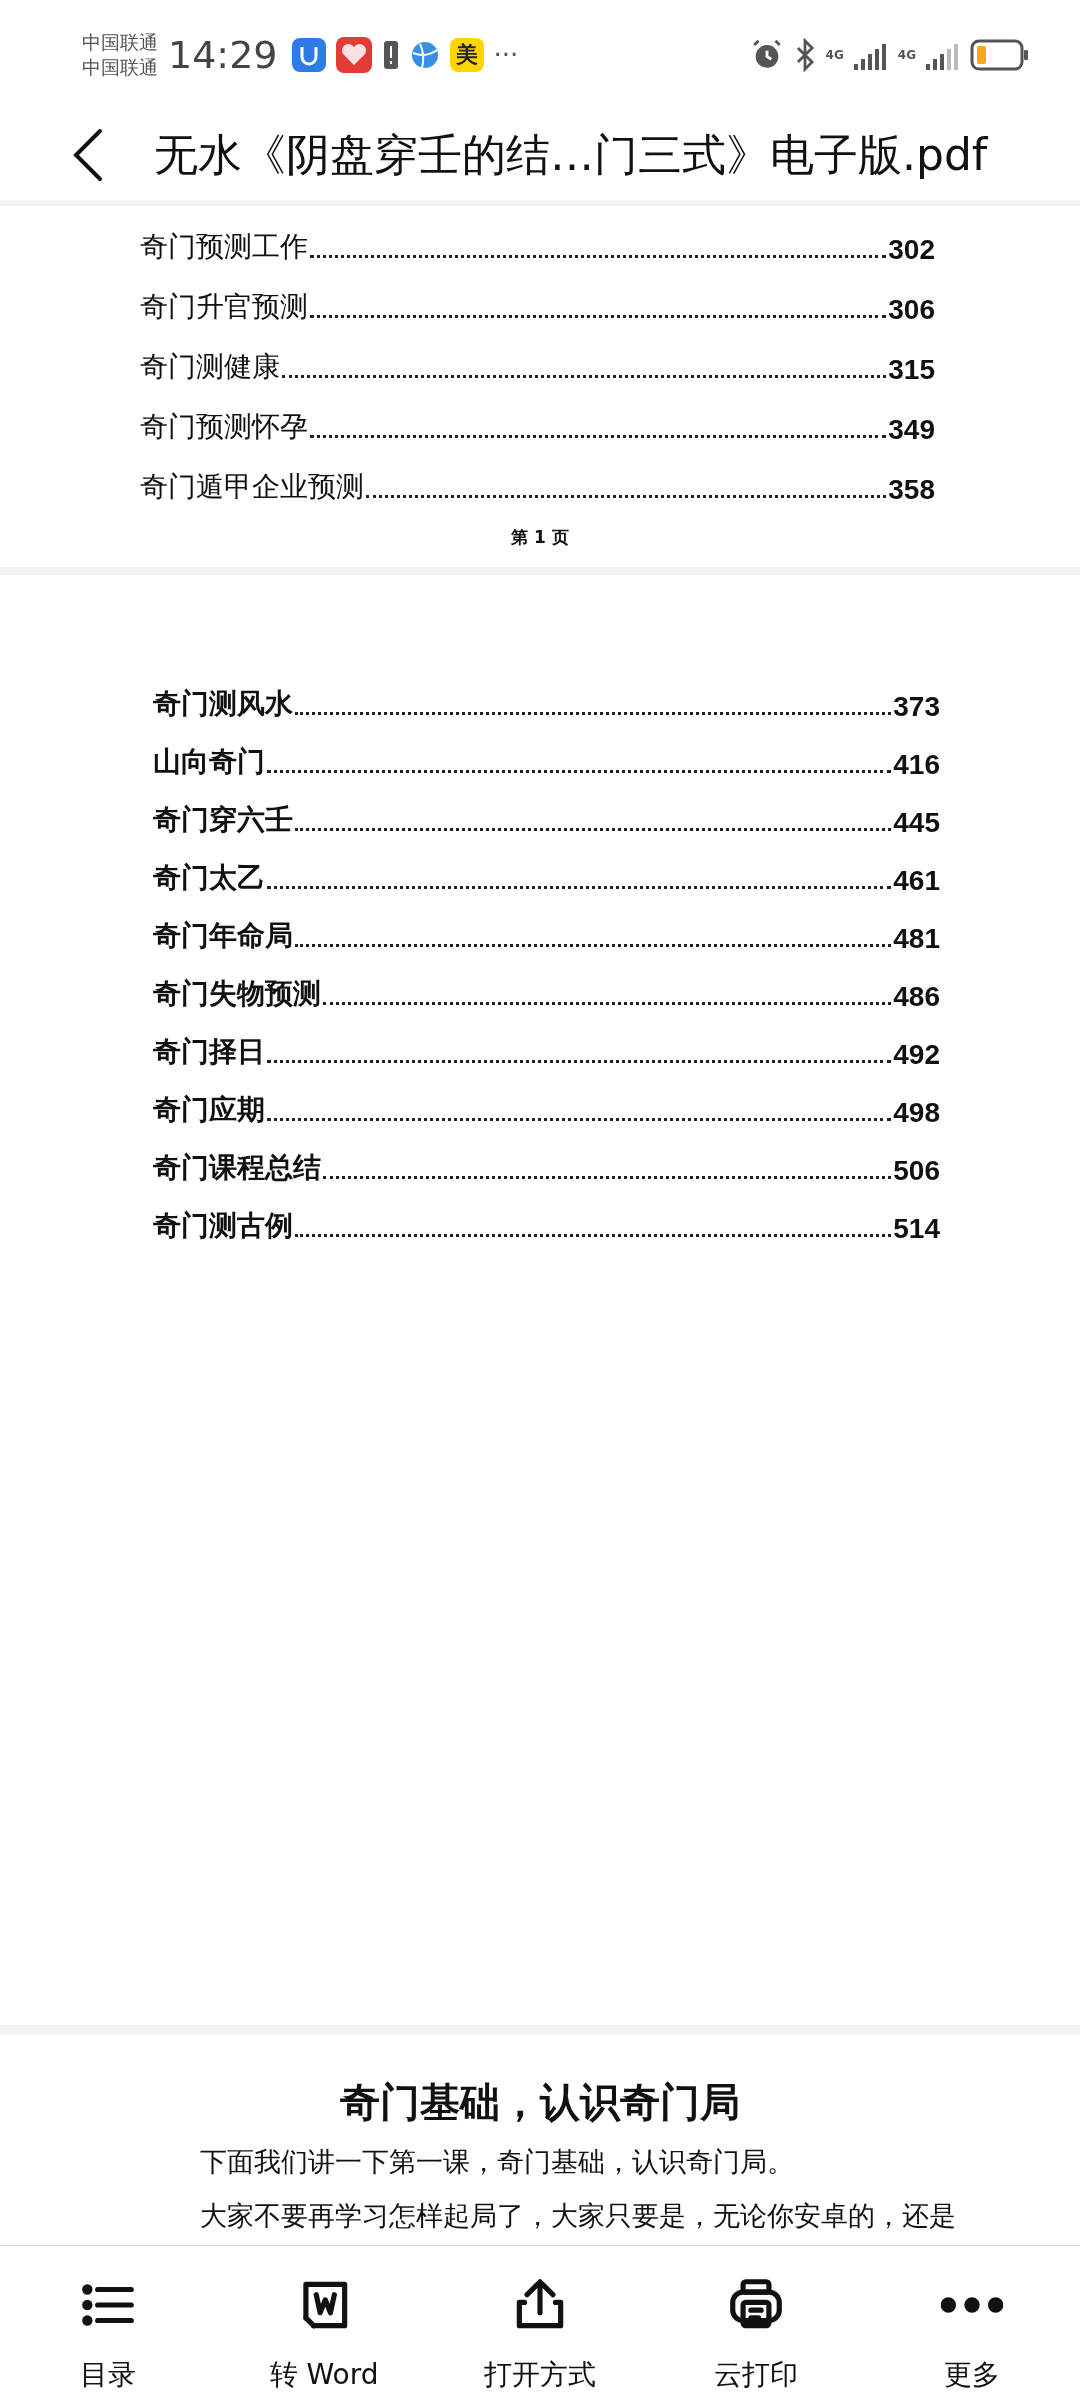  Describe the element at coordinates (972, 2305) in the screenshot. I see `more-icon` at that location.